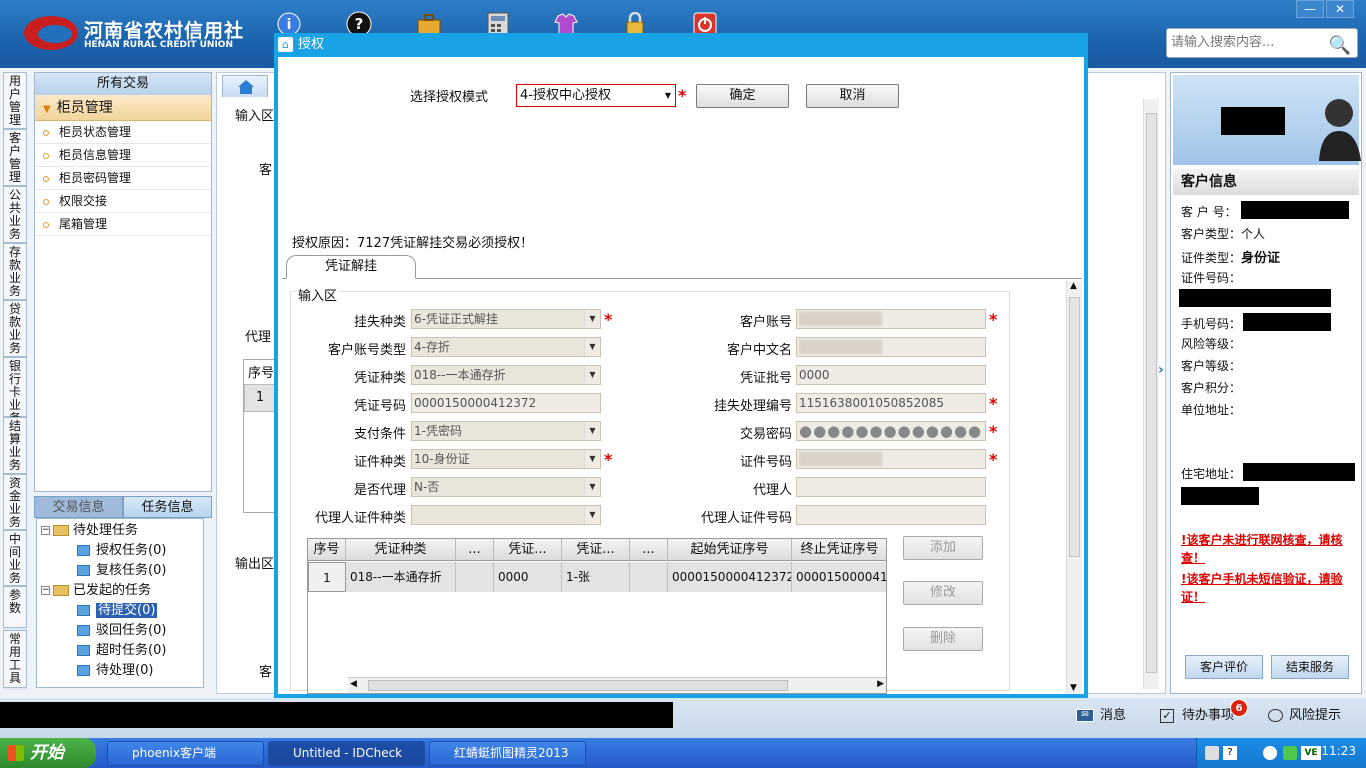 This screenshot has height=768, width=1366. What do you see at coordinates (1310, 667) in the screenshot?
I see `end-service-button: 结束服务` at bounding box center [1310, 667].